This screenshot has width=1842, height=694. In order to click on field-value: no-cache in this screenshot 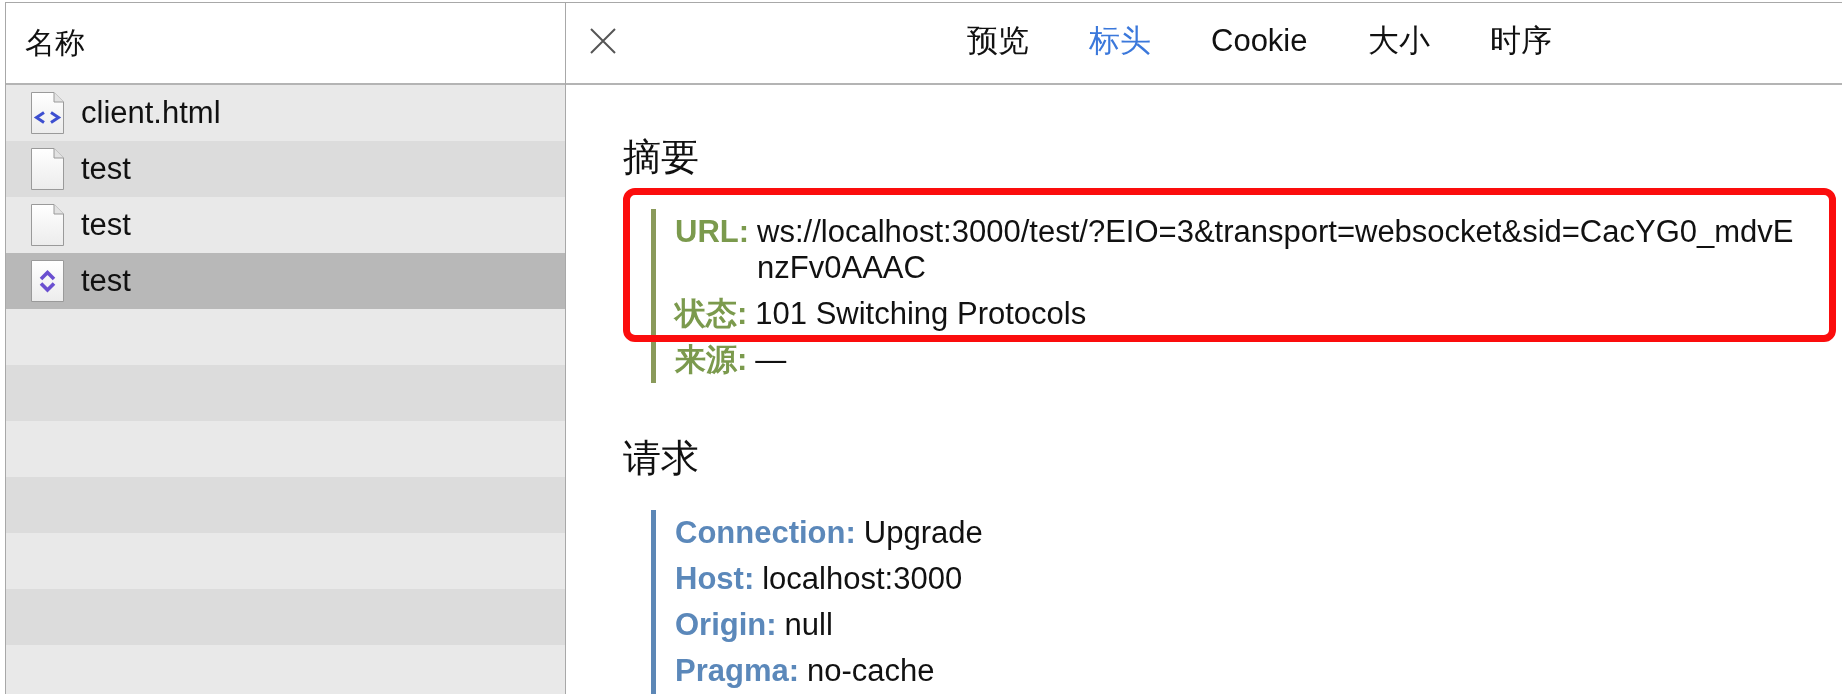, I will do `click(871, 671)`.